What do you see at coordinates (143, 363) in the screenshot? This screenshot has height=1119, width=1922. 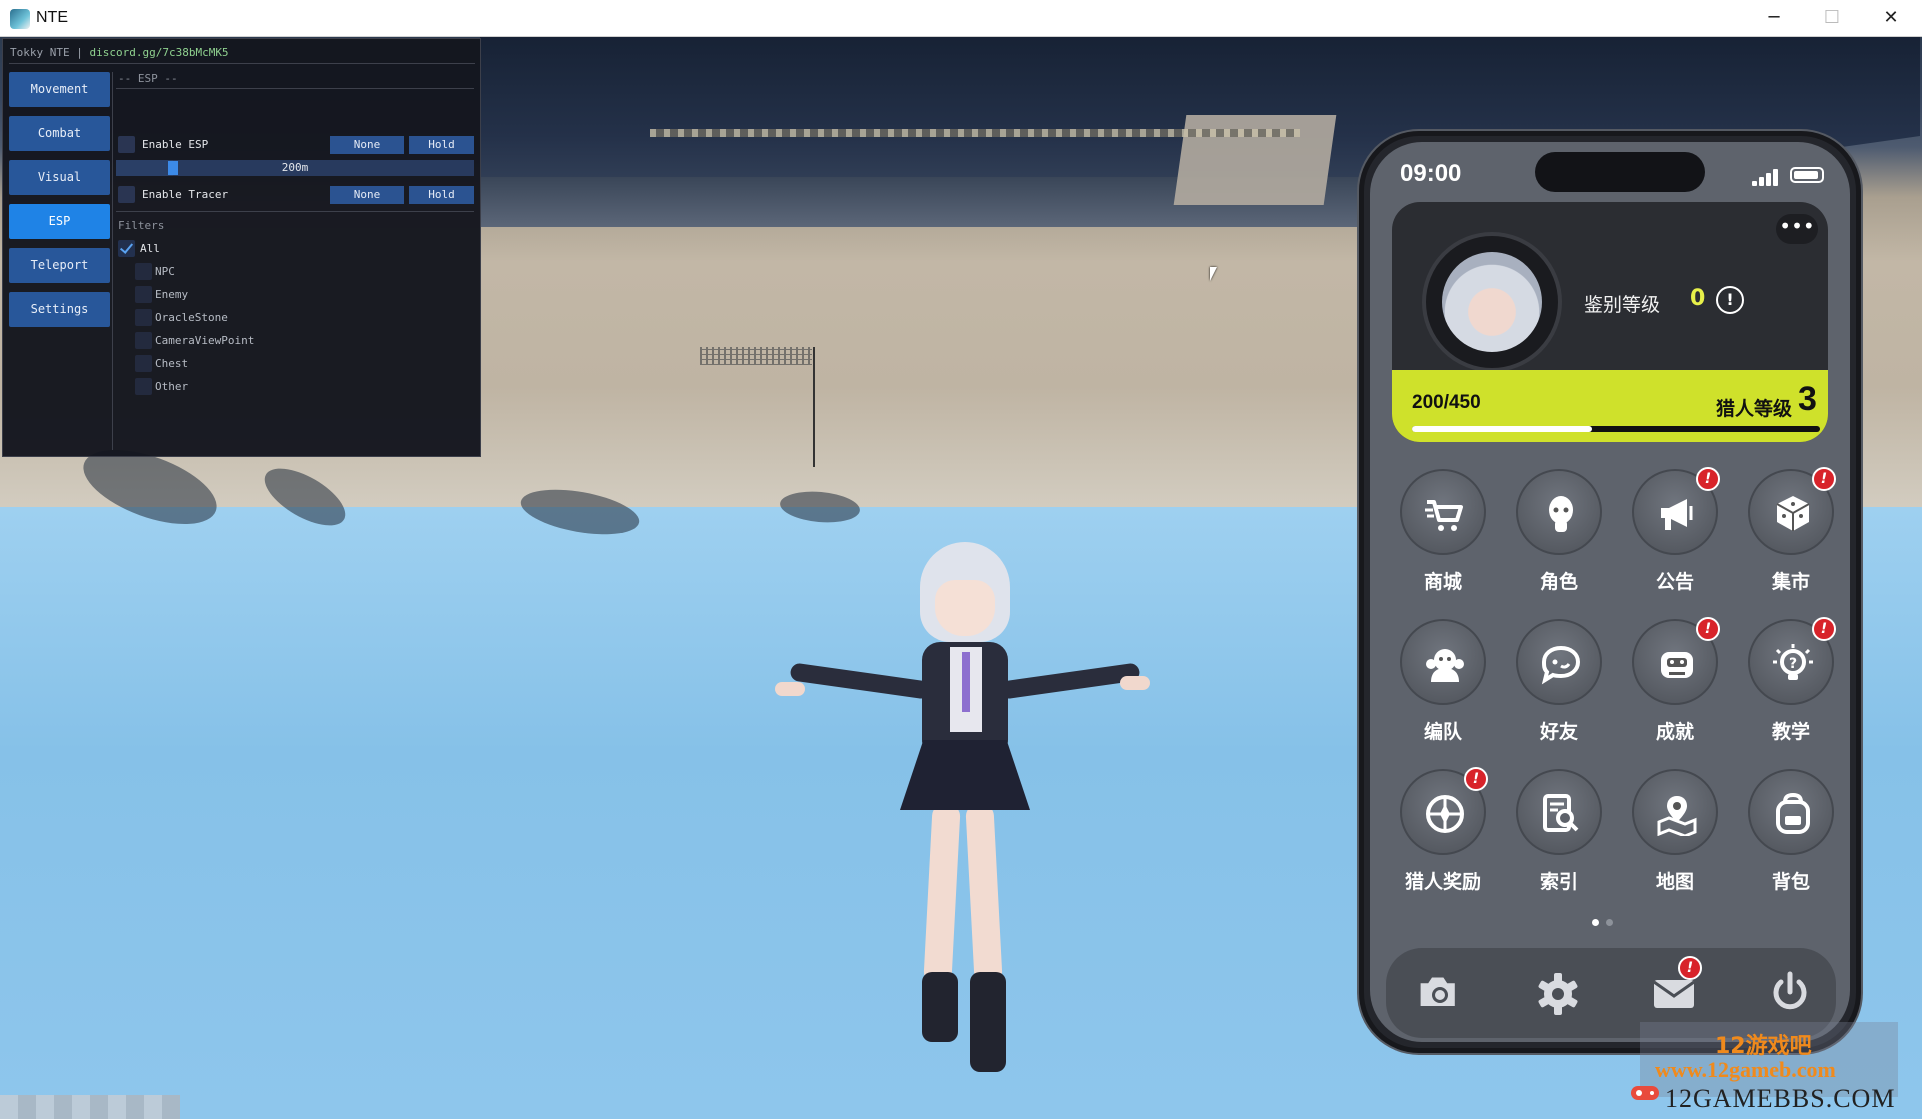 I see `filter-chest-checkbox` at bounding box center [143, 363].